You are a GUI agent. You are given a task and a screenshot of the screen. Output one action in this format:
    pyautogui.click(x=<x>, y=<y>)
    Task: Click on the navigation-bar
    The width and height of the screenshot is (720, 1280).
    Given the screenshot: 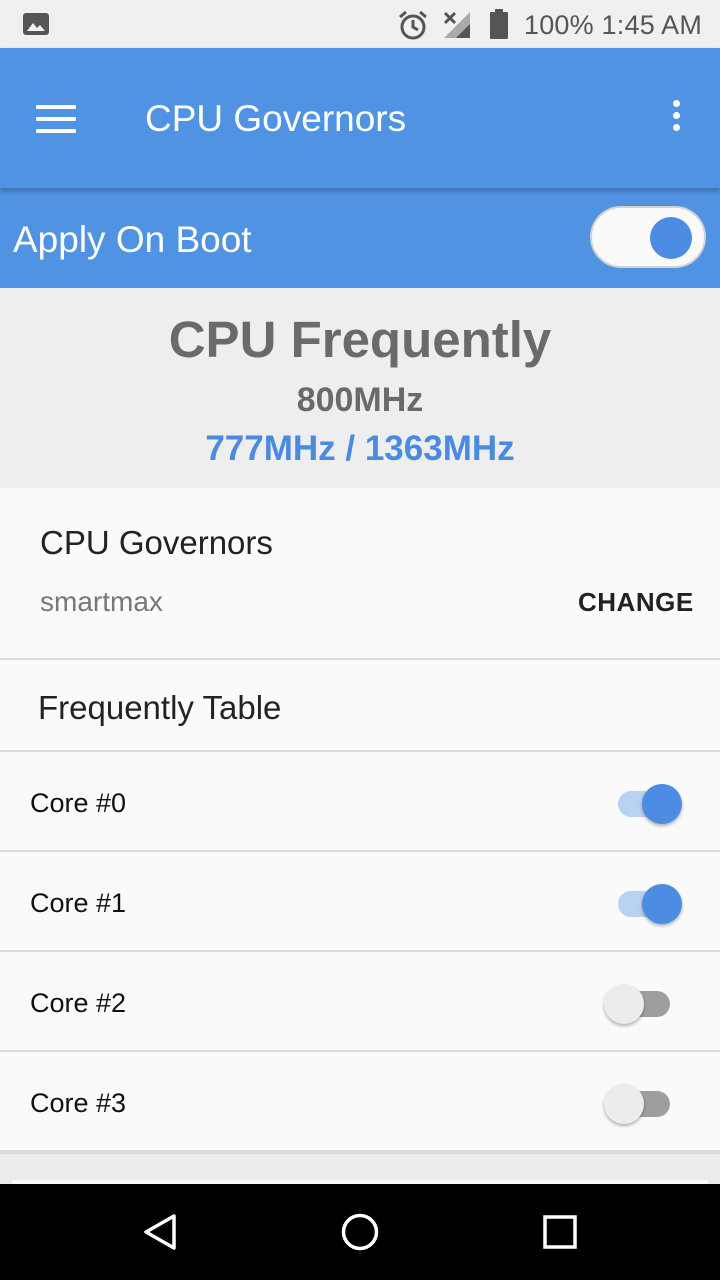 What is the action you would take?
    pyautogui.click(x=360, y=1232)
    